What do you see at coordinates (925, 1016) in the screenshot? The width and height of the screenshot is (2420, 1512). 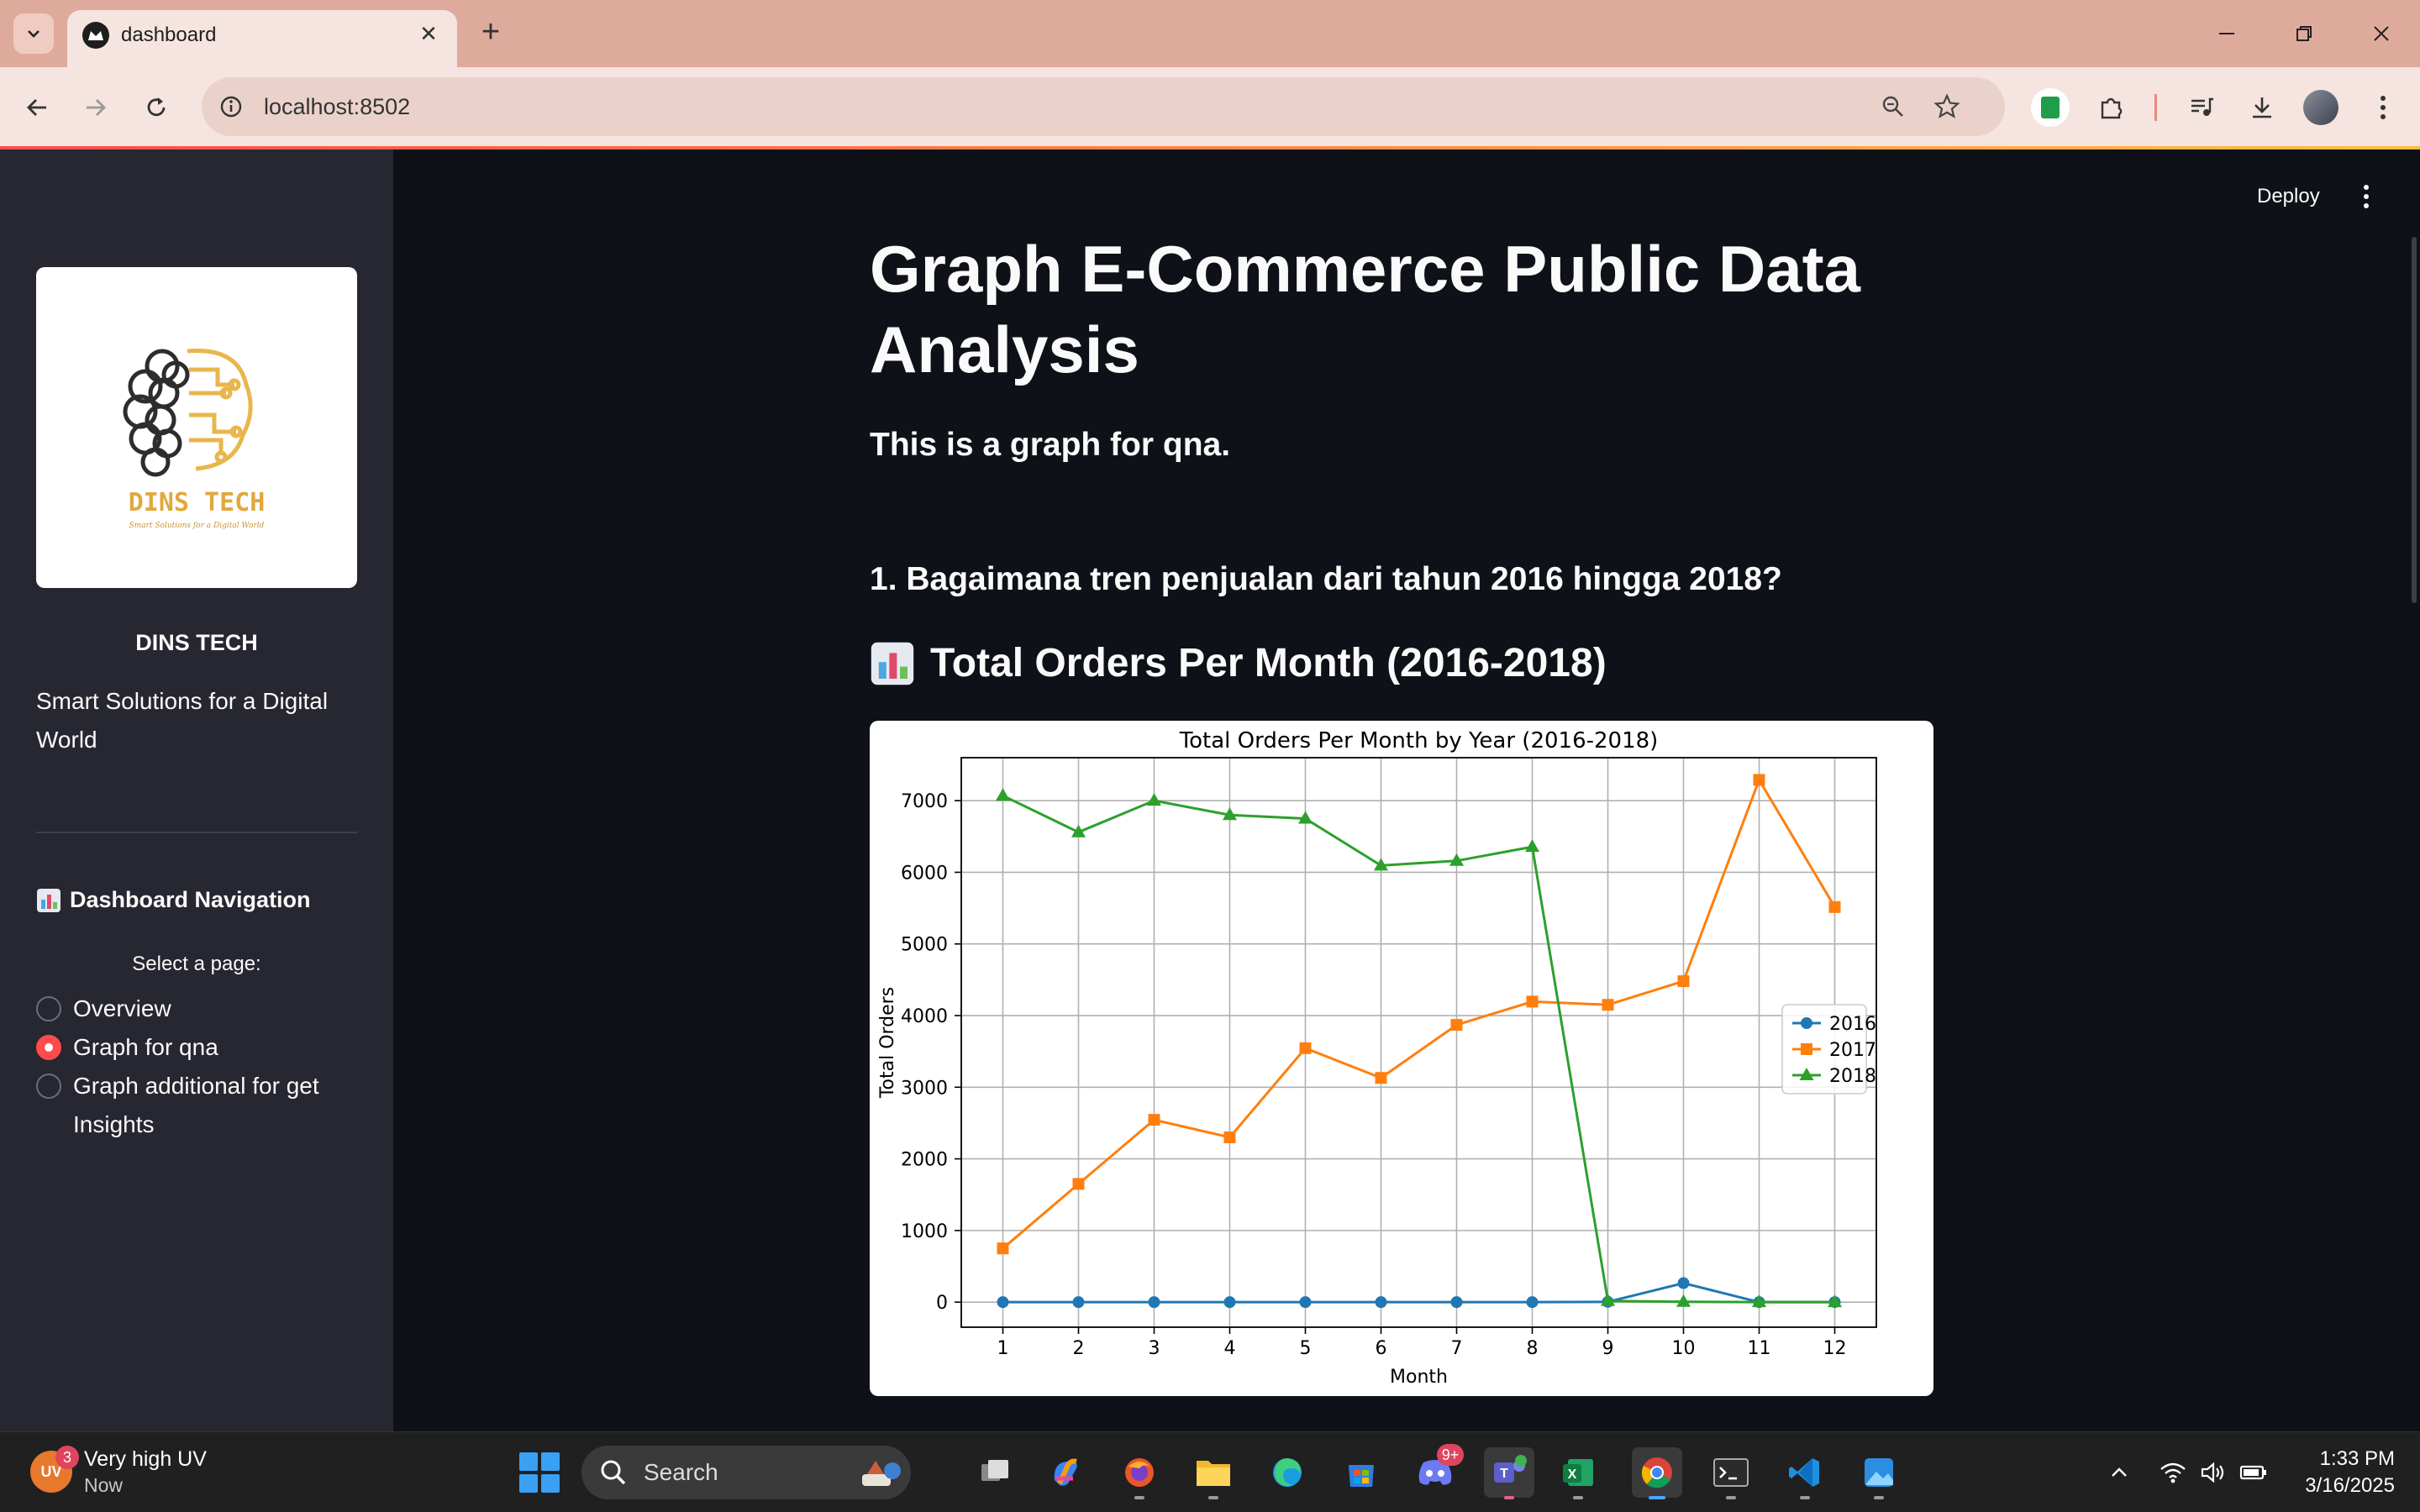 I see `y-tick-label: 4000` at bounding box center [925, 1016].